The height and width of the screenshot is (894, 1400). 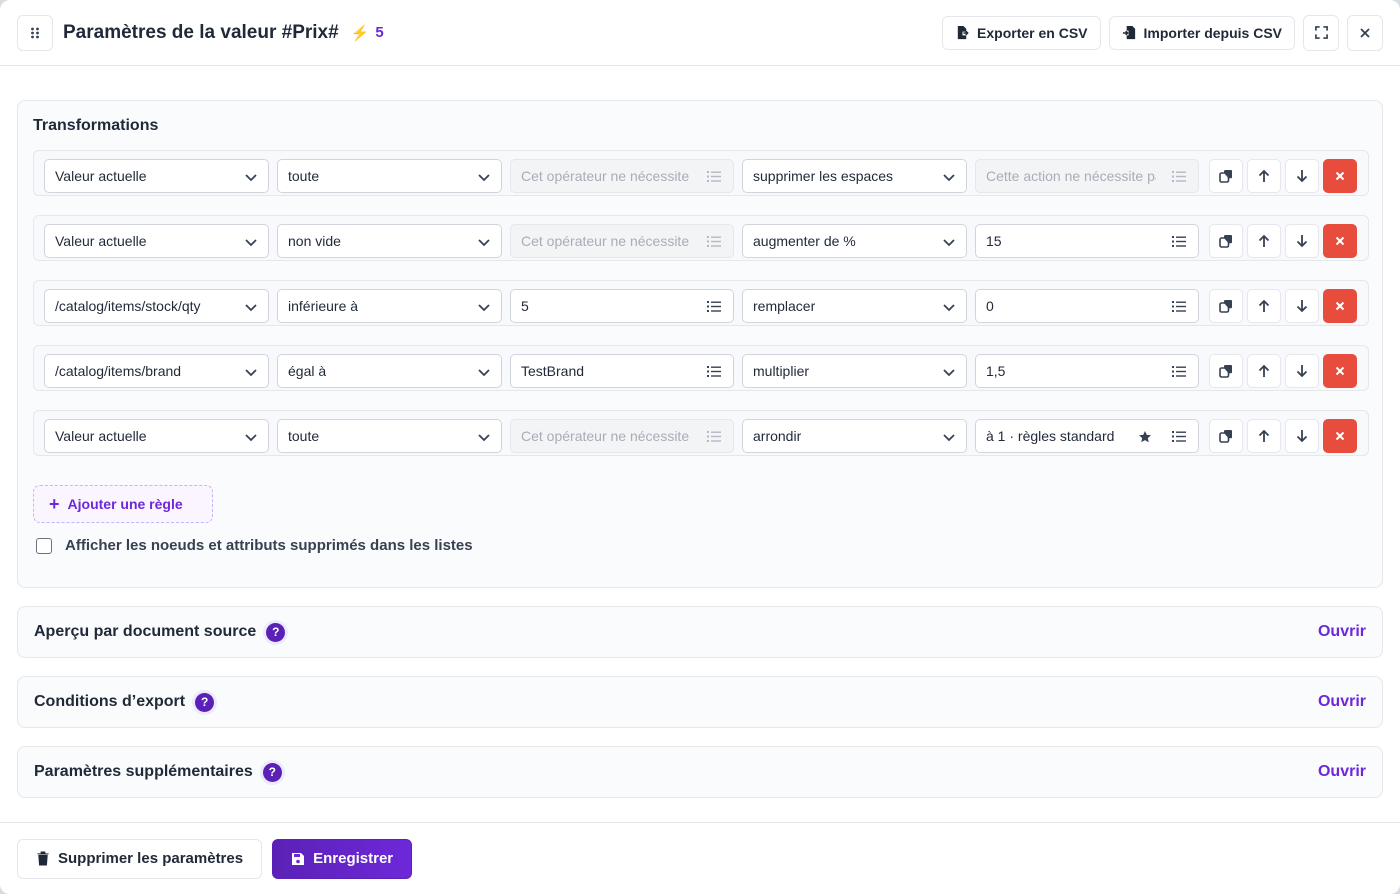 What do you see at coordinates (700, 858) in the screenshot?
I see `modal-footer: Supprimer les paramètres Enregistrer` at bounding box center [700, 858].